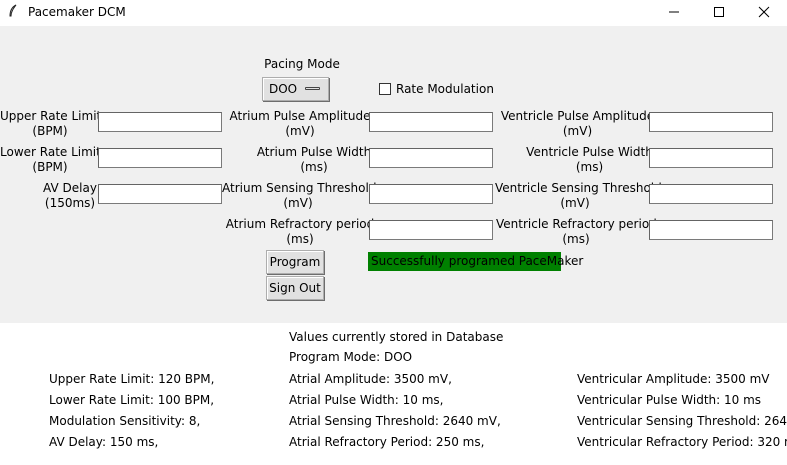 Image resolution: width=787 pixels, height=465 pixels. Describe the element at coordinates (431, 158) in the screenshot. I see `atrium-pulse-width-input` at that location.